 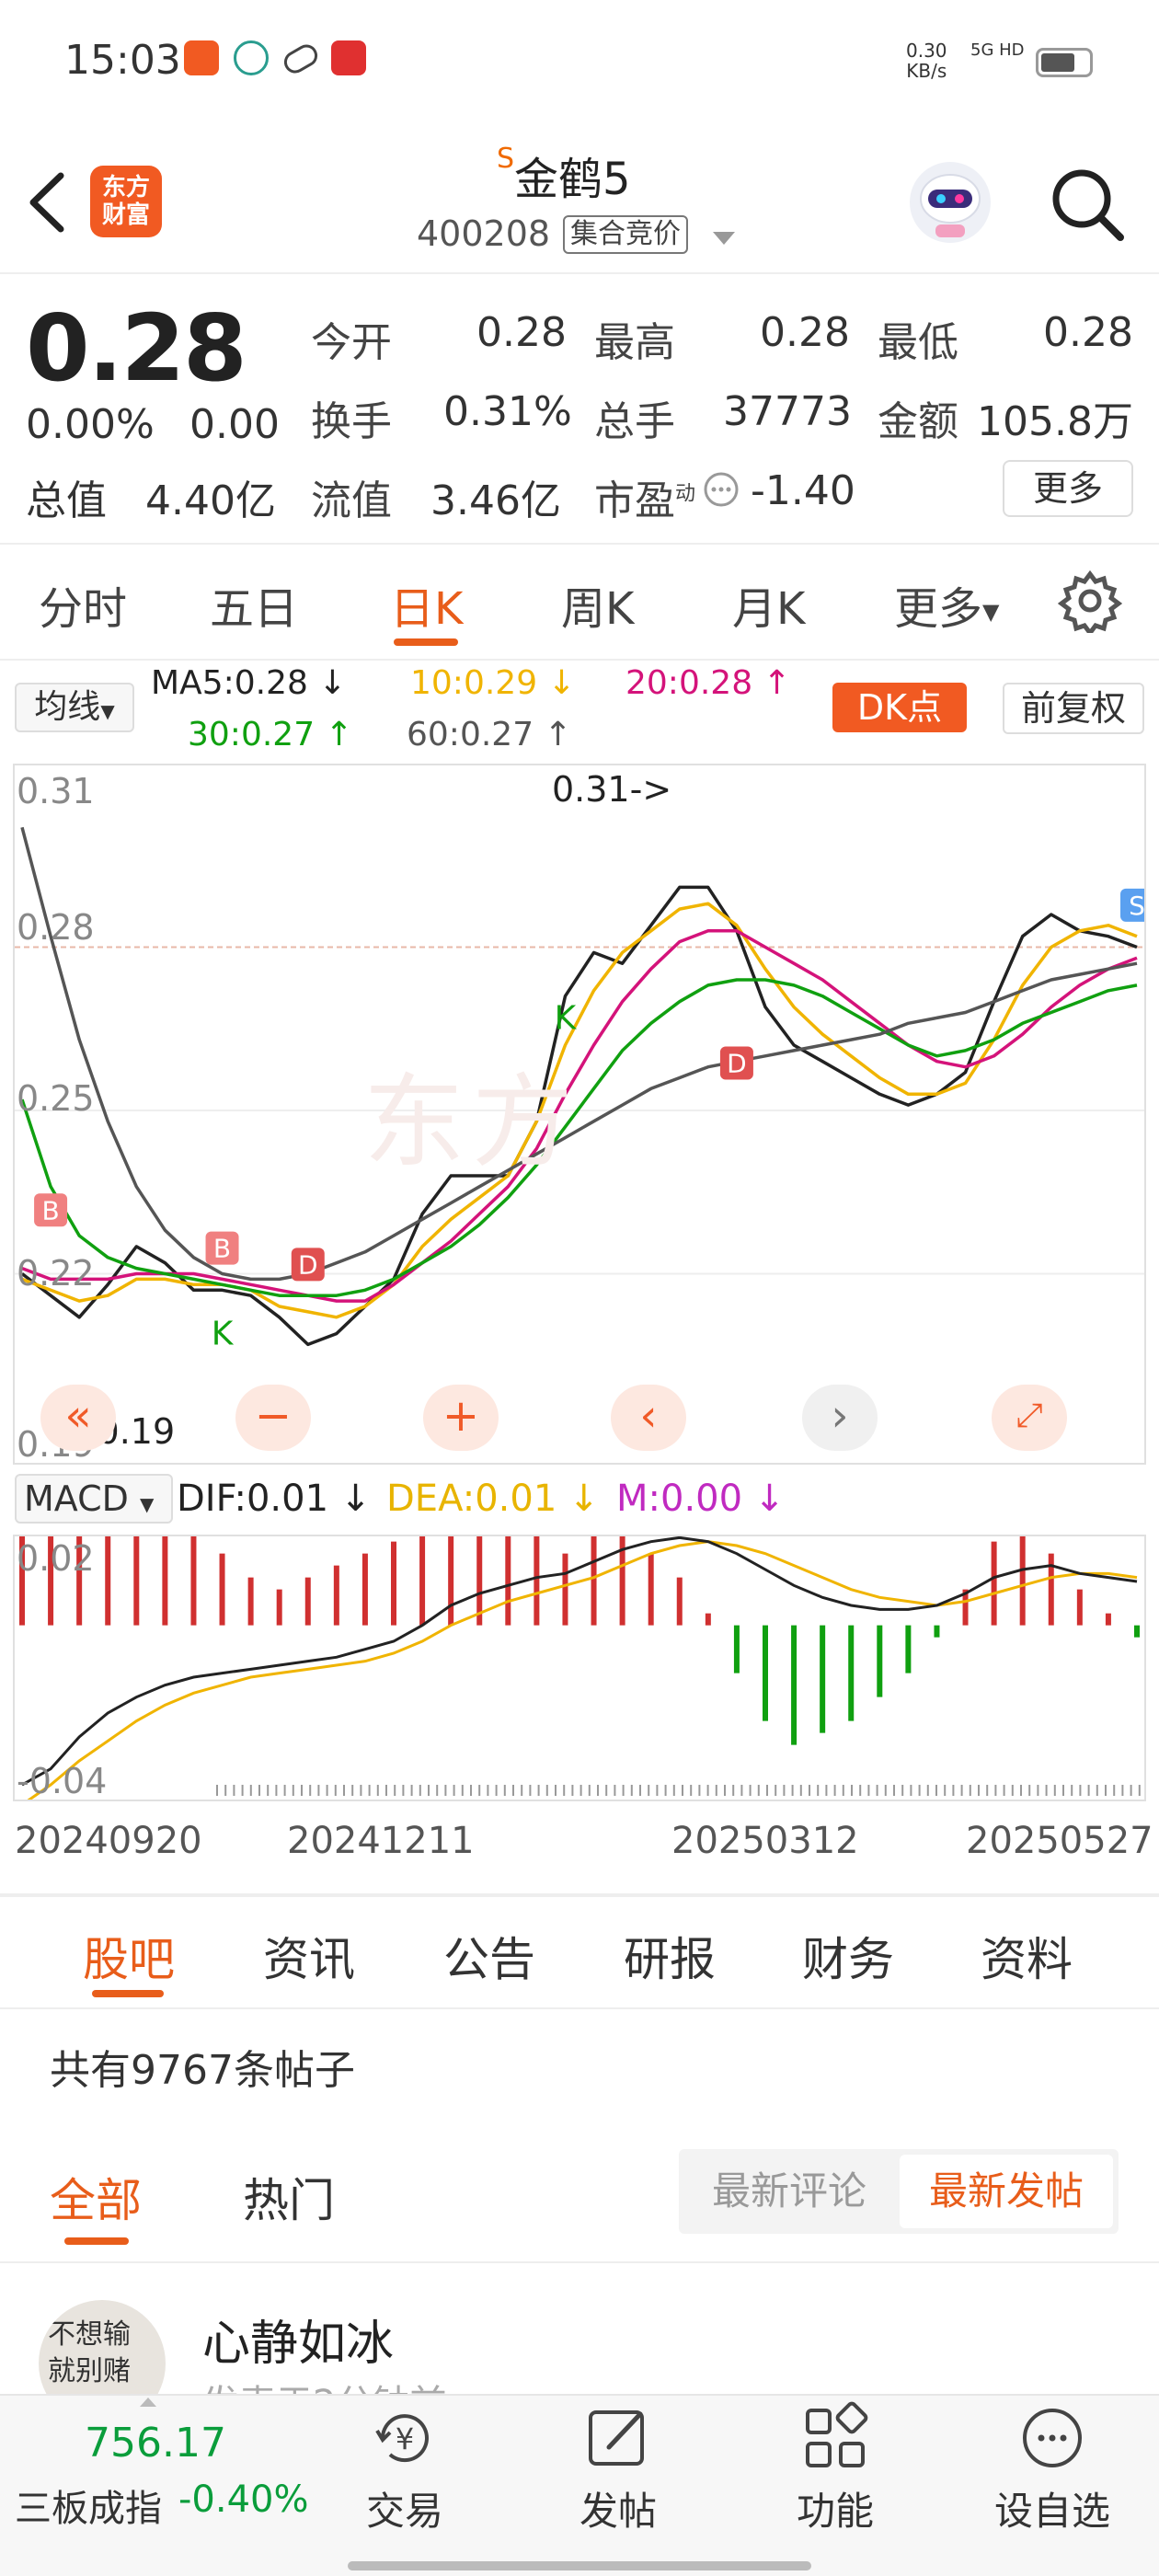 I want to click on index-change: -0.40%, so click(x=243, y=2499).